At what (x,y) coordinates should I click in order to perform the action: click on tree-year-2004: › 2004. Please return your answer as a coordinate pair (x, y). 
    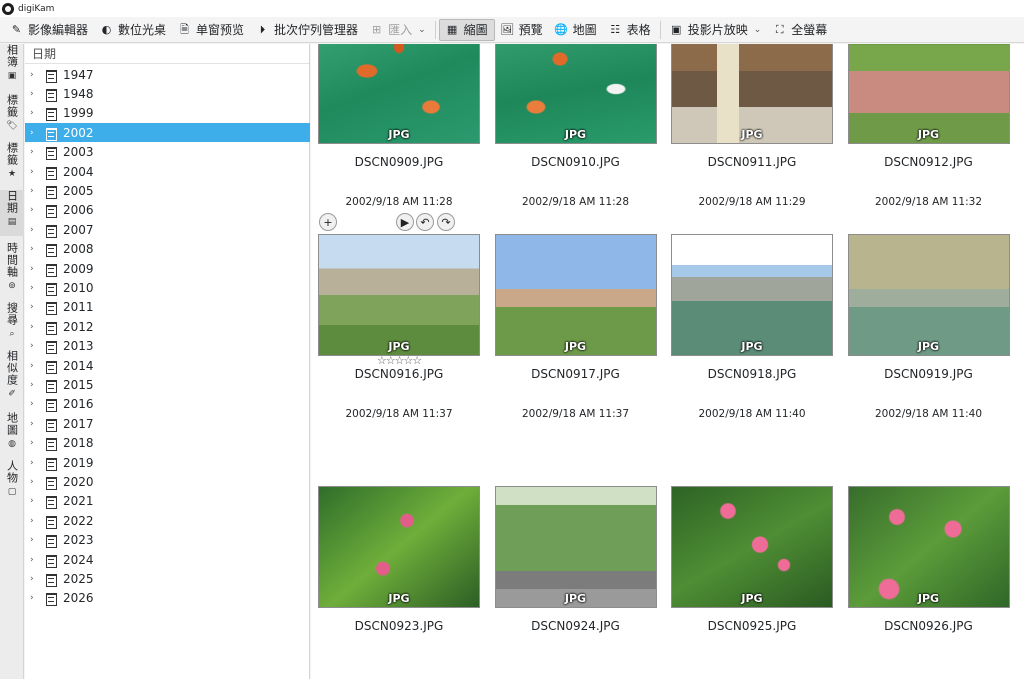
    Looking at the image, I should click on (167, 171).